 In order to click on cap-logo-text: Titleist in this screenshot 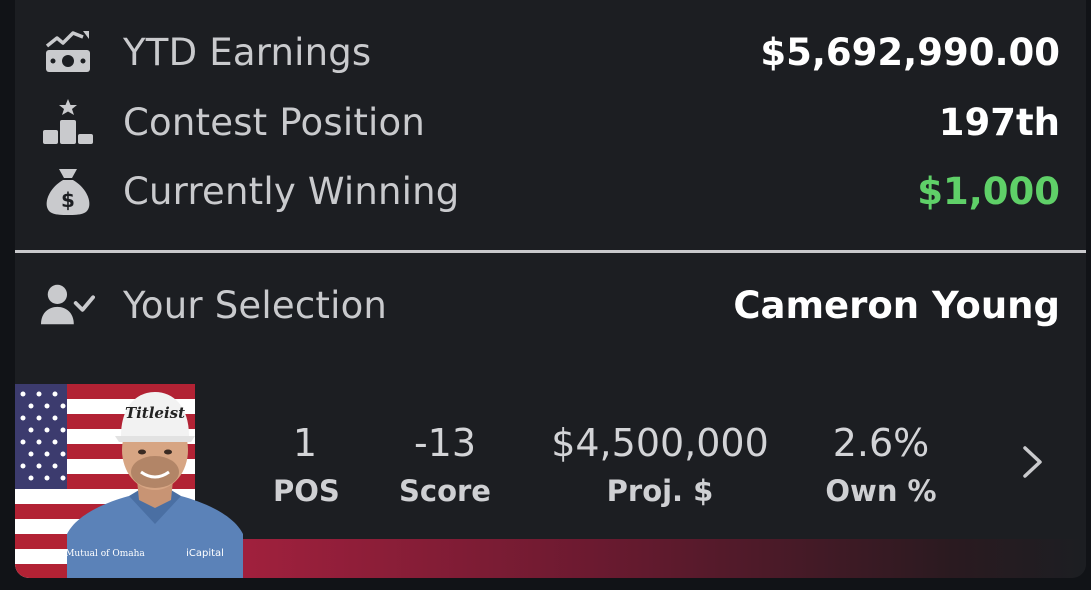, I will do `click(155, 413)`.